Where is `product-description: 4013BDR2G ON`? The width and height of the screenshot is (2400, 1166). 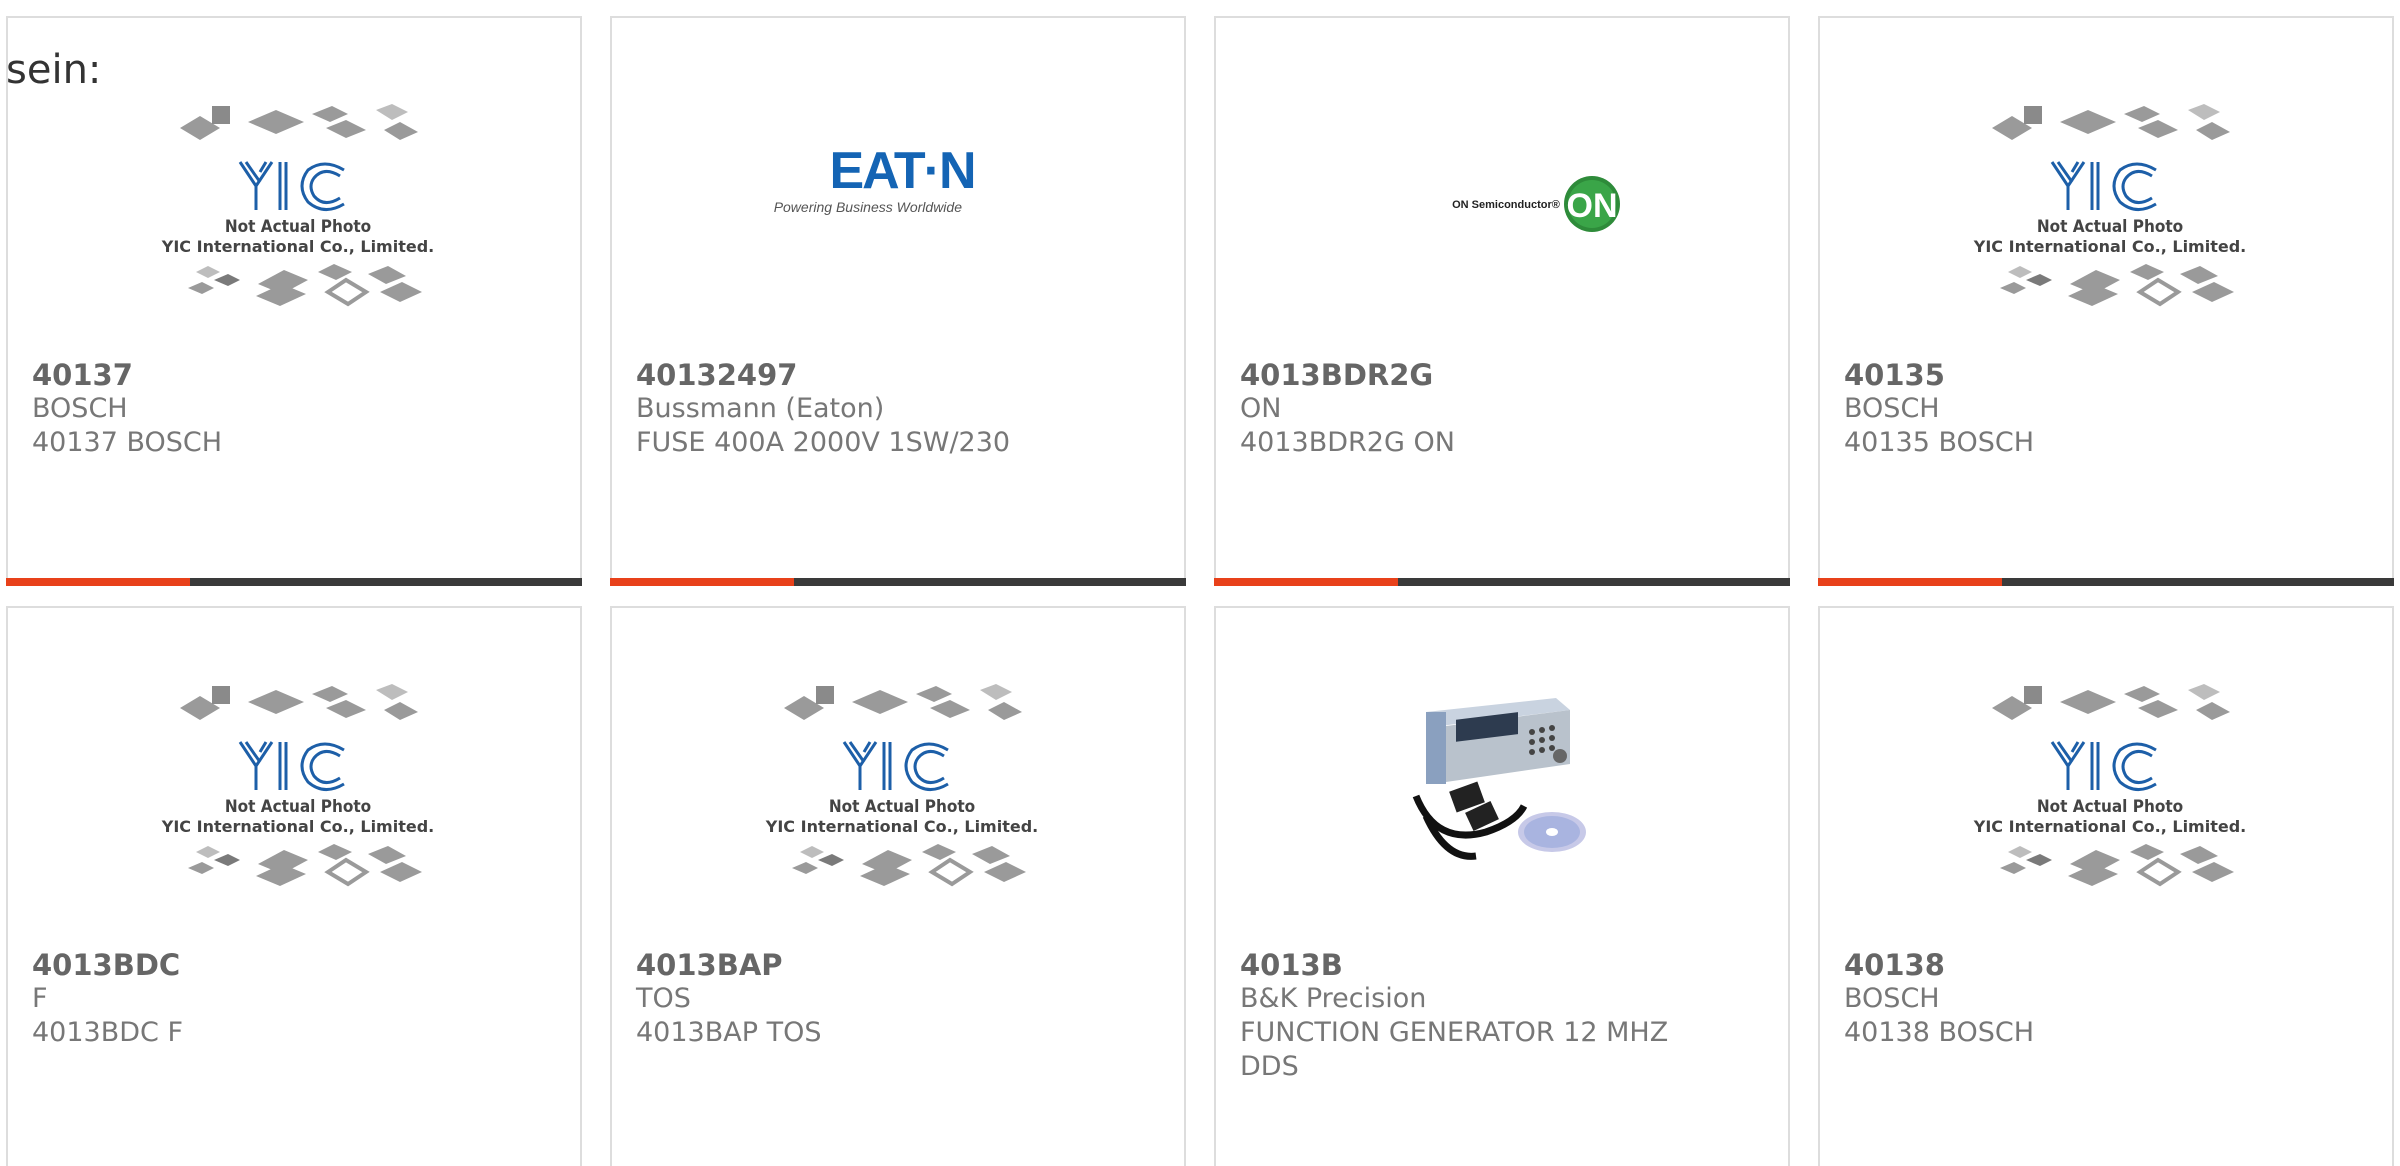 product-description: 4013BDR2G ON is located at coordinates (1347, 442).